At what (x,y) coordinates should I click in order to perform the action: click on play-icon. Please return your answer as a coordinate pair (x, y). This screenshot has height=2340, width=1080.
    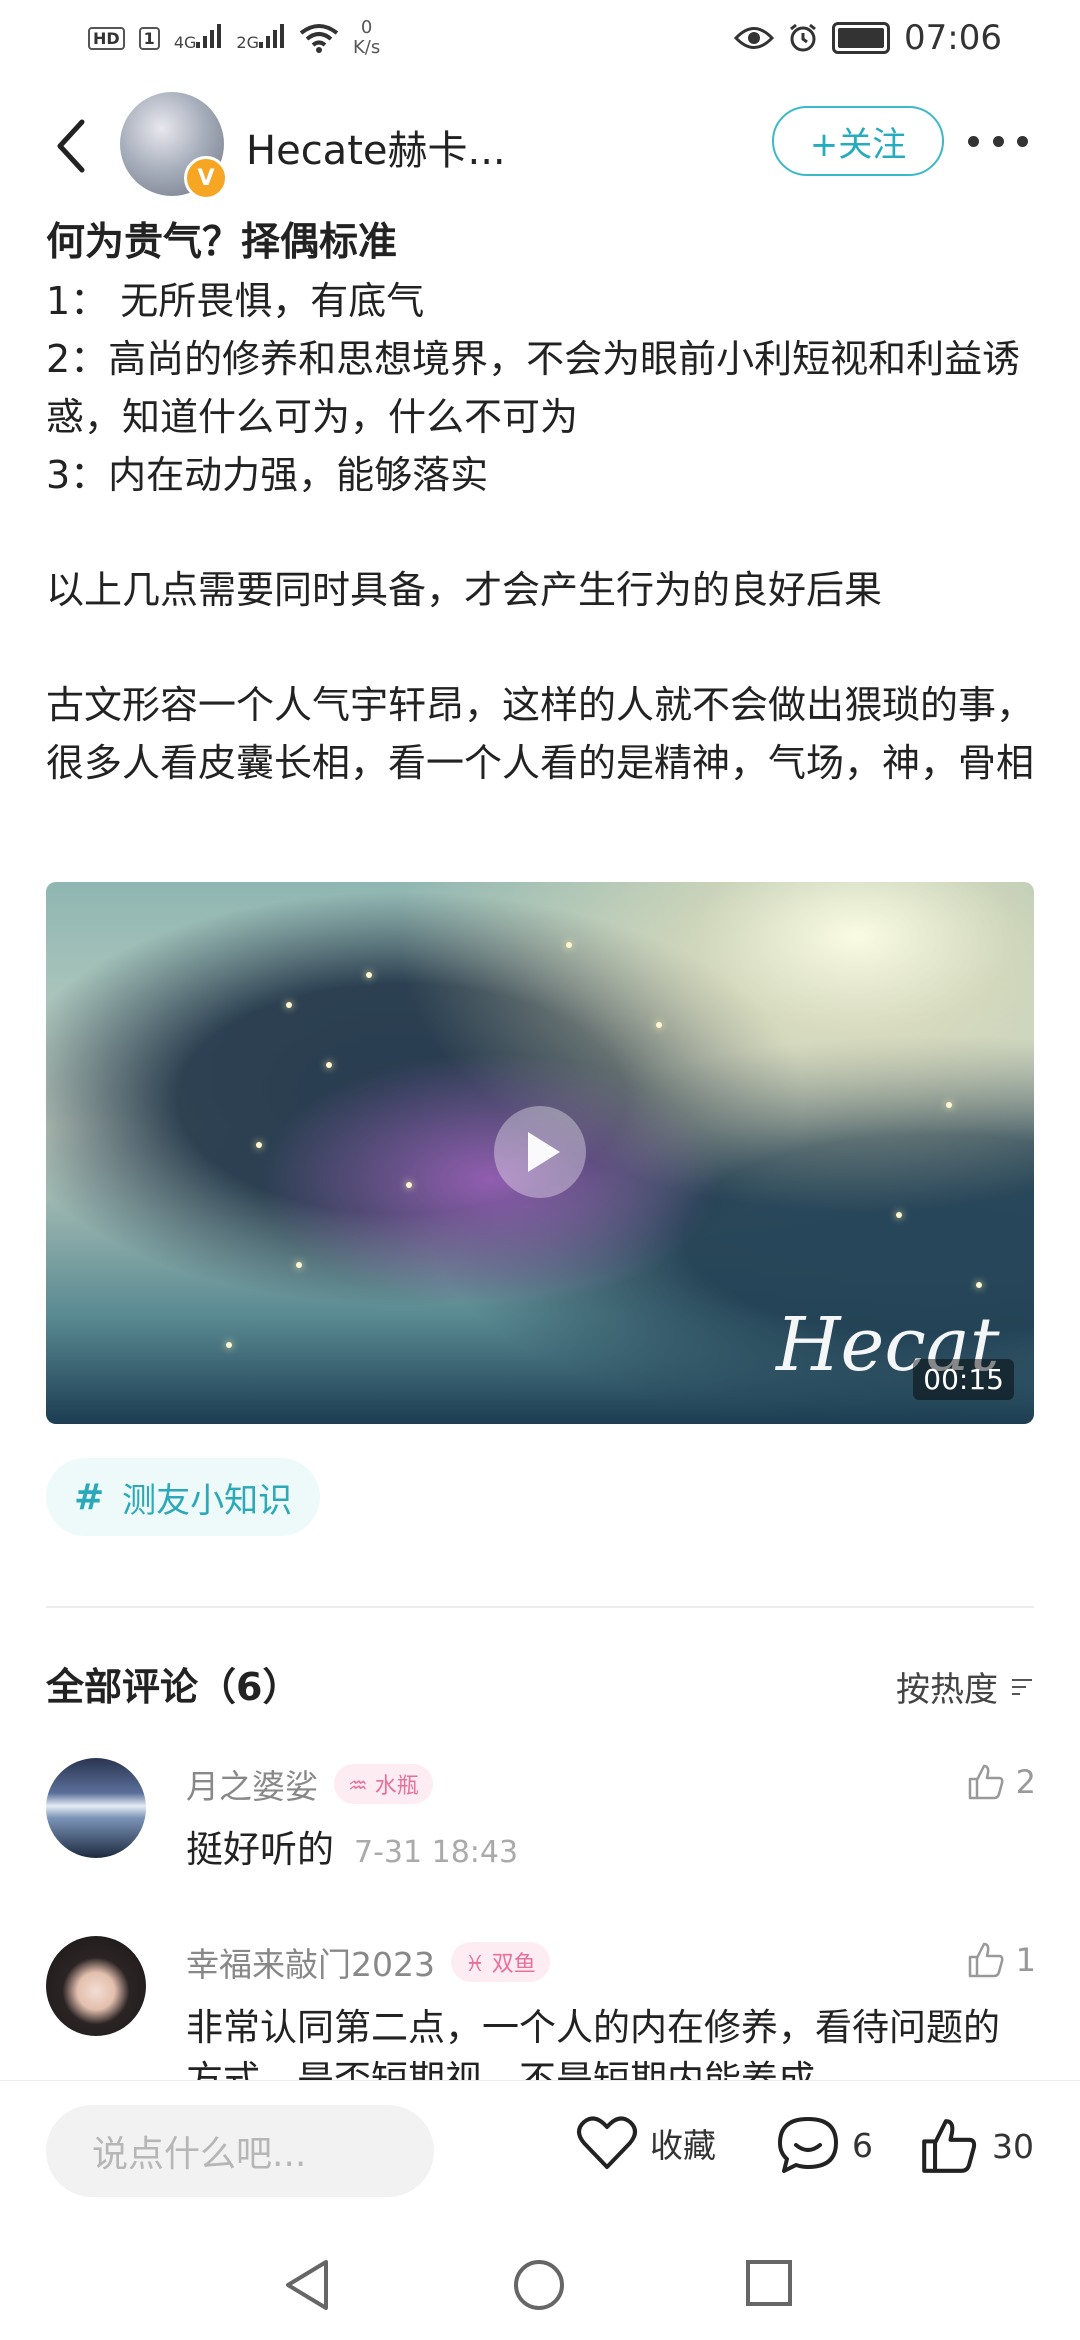
    Looking at the image, I should click on (540, 1152).